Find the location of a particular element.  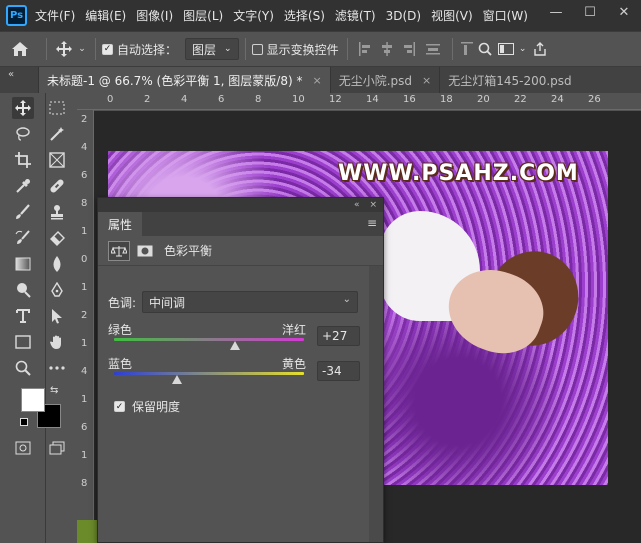

rectangle-tool-icon is located at coordinates (23, 342).